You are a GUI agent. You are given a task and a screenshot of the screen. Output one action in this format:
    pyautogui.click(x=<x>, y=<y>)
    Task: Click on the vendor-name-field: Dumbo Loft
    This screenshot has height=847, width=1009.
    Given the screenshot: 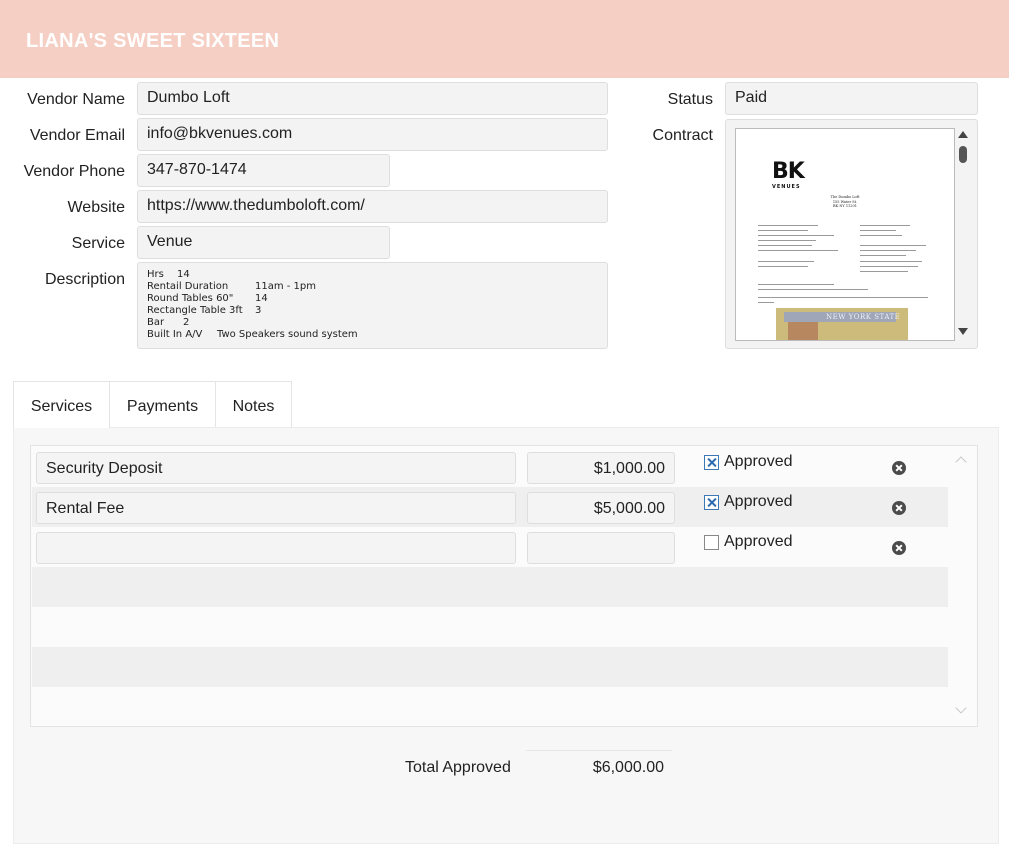 What is the action you would take?
    pyautogui.click(x=372, y=98)
    